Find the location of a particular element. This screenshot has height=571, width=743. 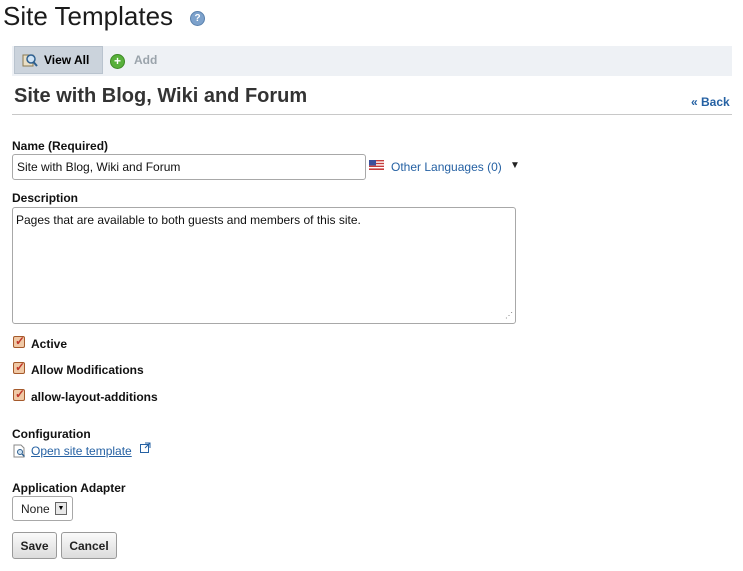

name-input is located at coordinates (189, 167).